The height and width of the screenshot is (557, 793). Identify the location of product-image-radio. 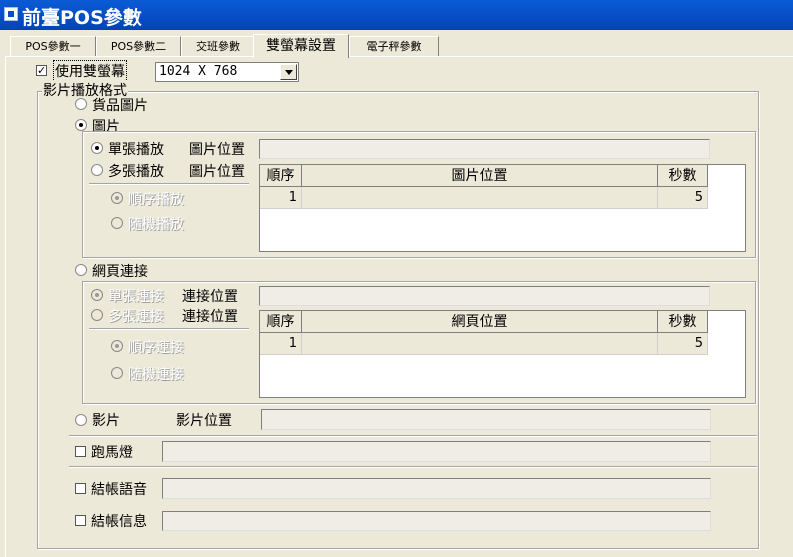
(81, 104).